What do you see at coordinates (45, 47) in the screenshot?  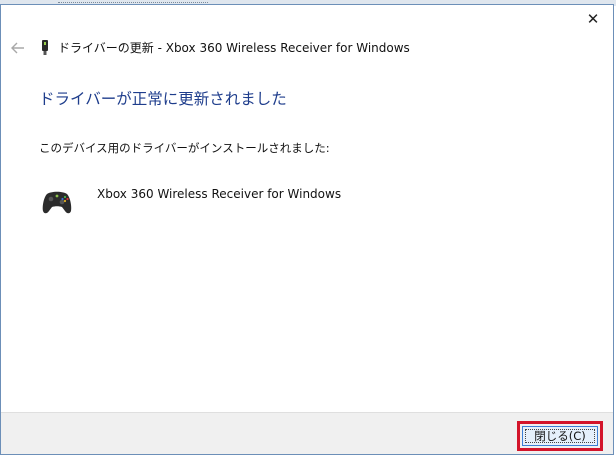 I see `usb-receiver-icon` at bounding box center [45, 47].